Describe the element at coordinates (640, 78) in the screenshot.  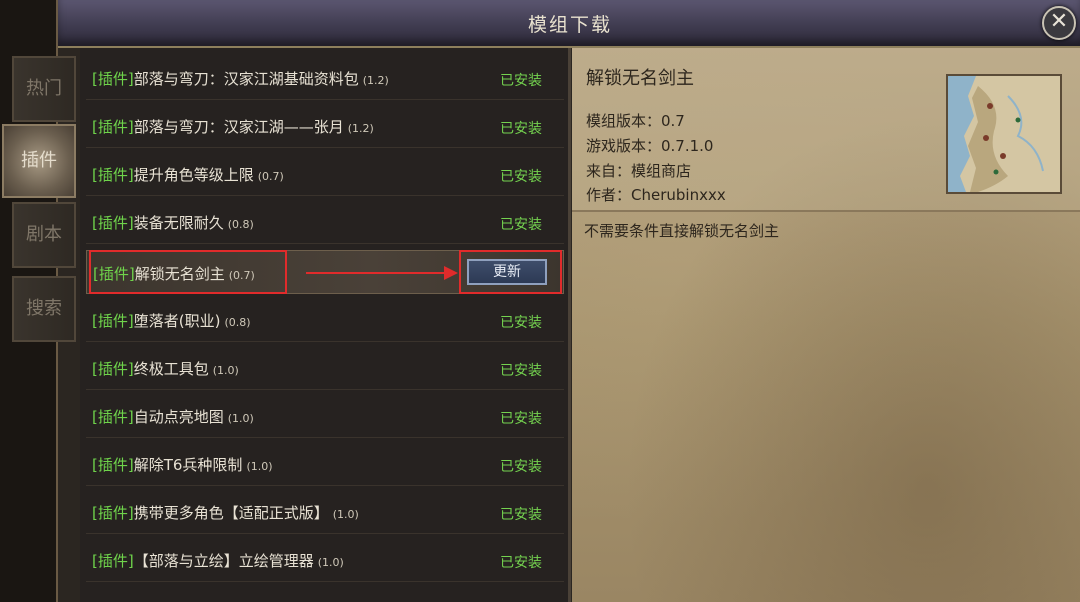
I see `detail-title: 解锁无名剑主` at that location.